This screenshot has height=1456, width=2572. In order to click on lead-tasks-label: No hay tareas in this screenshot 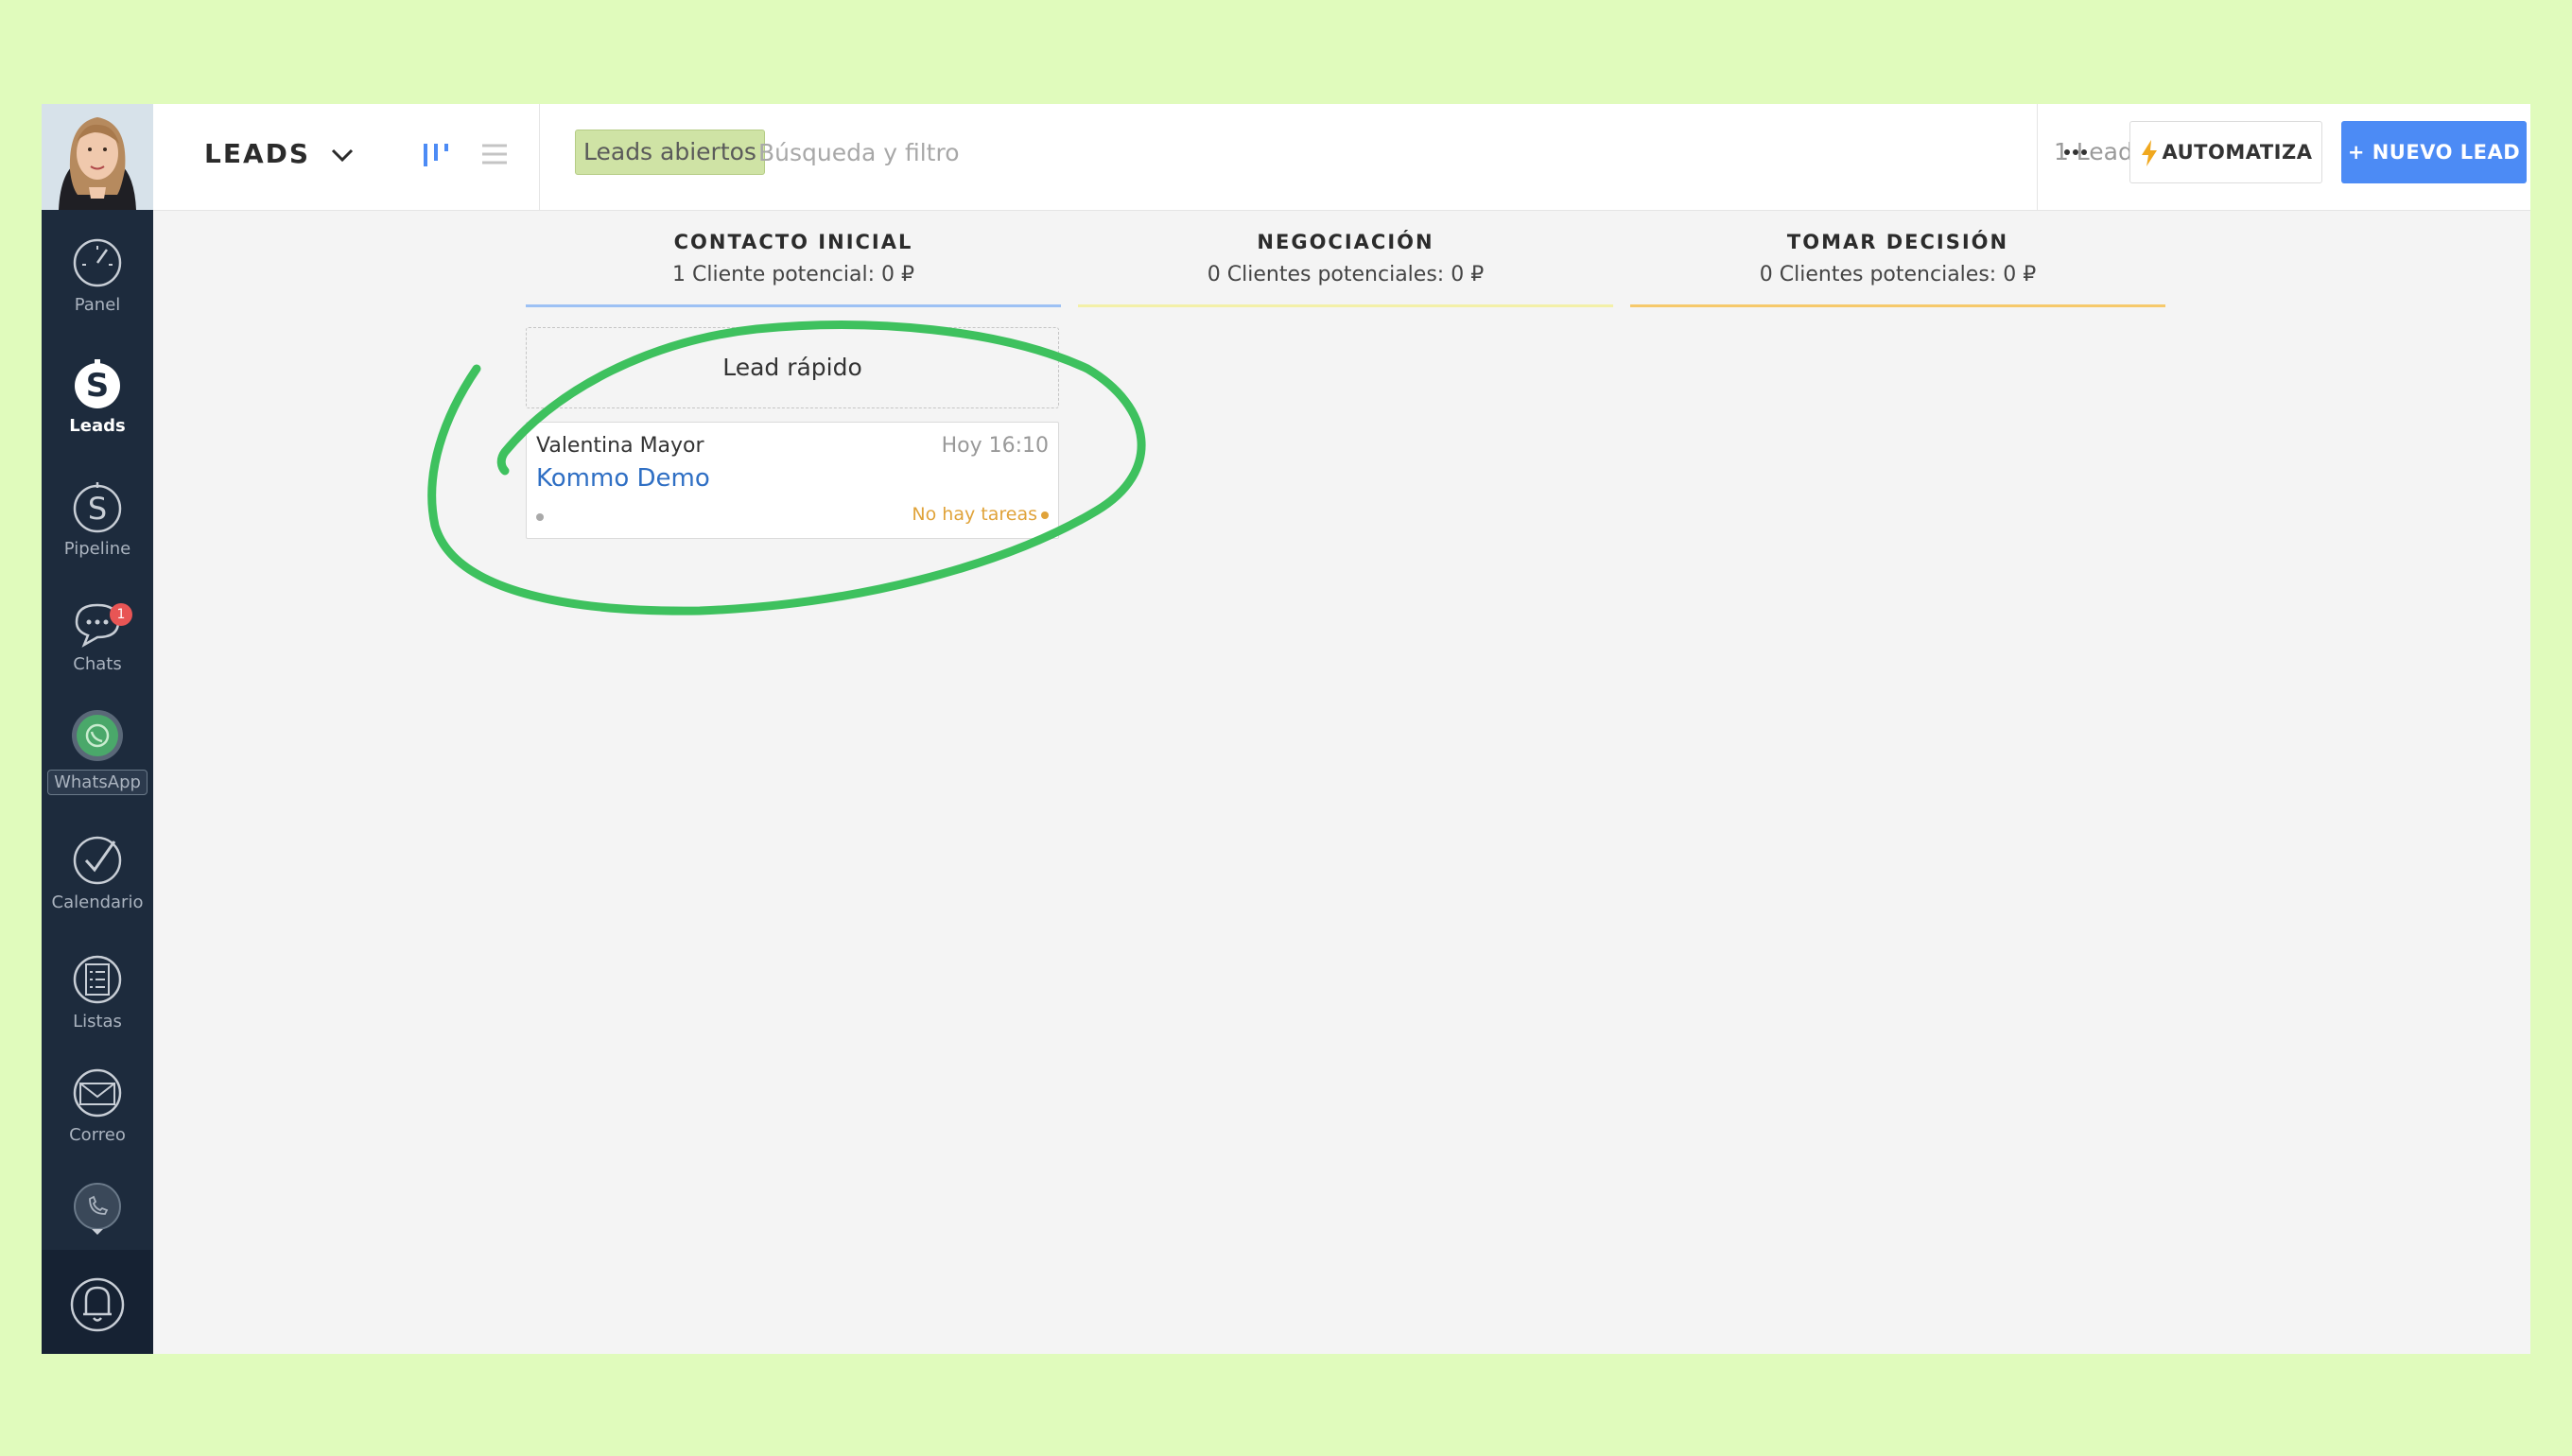, I will do `click(974, 514)`.